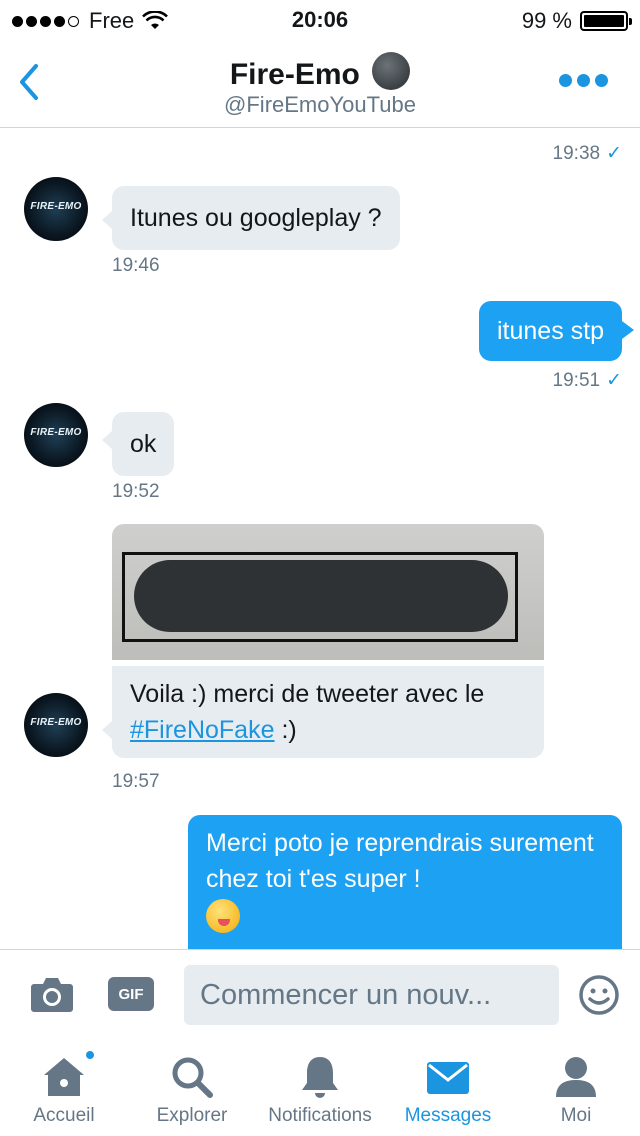  Describe the element at coordinates (202, 730) in the screenshot. I see `hashtag-link: #FireNoFake` at that location.